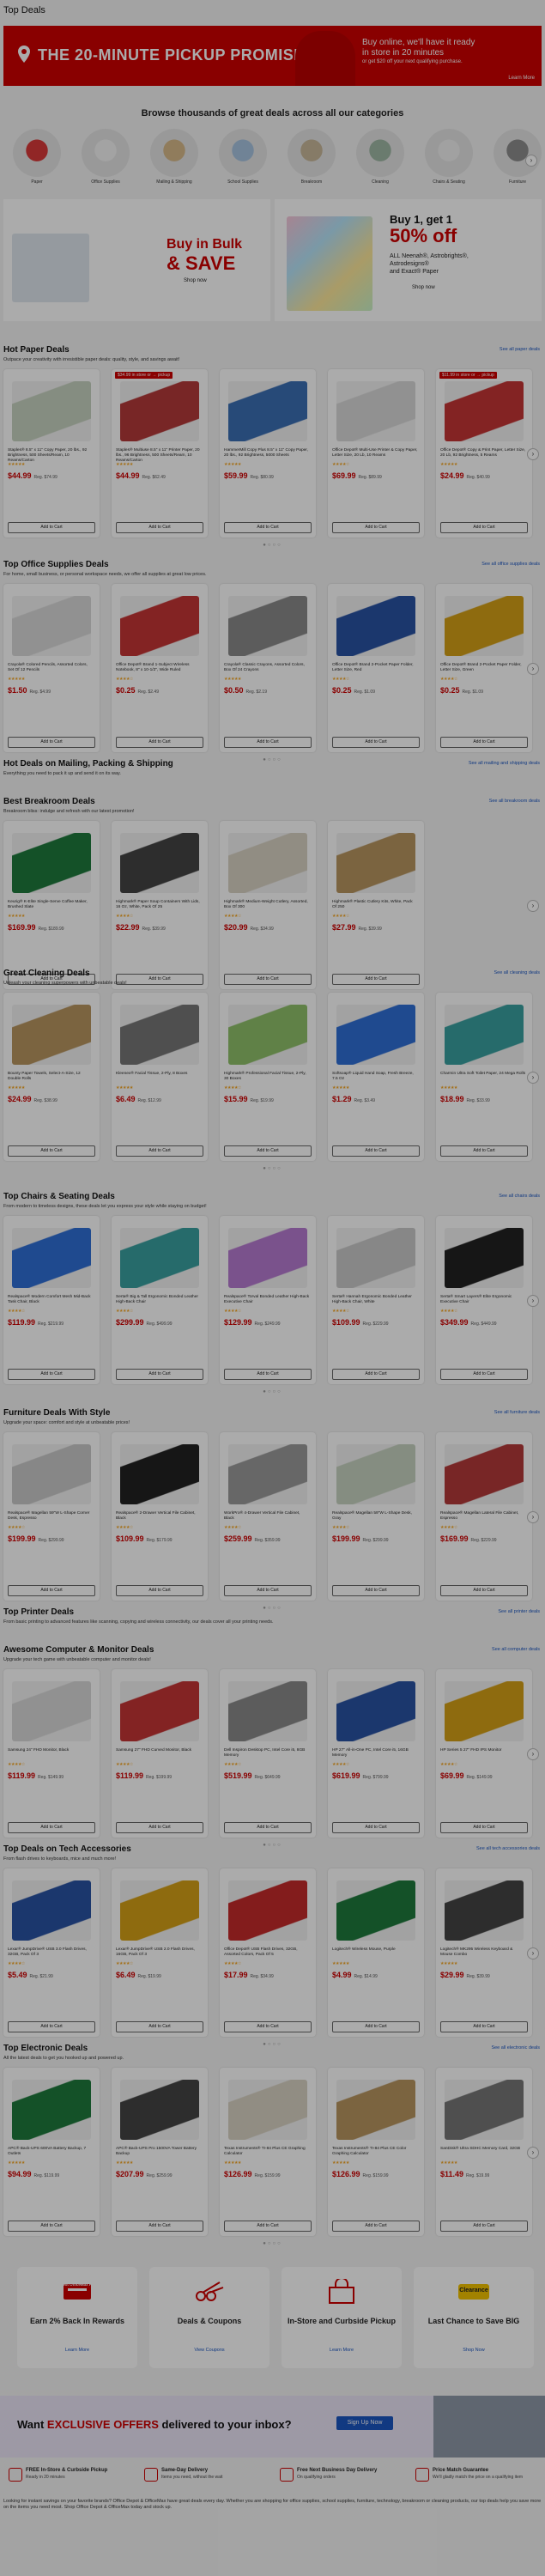 The height and width of the screenshot is (2576, 545). I want to click on section-top-deals-on-tech-accessories-see-all-link: See all tech accessories deals, so click(508, 1849).